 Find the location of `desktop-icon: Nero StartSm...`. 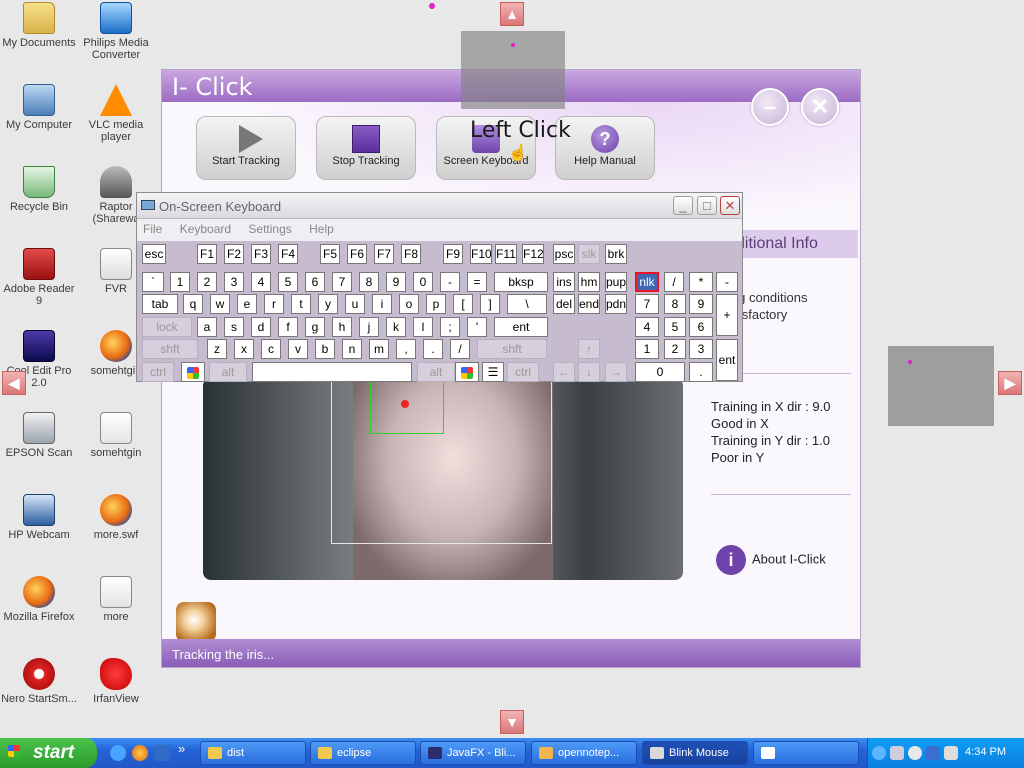

desktop-icon: Nero StartSm... is located at coordinates (39, 681).